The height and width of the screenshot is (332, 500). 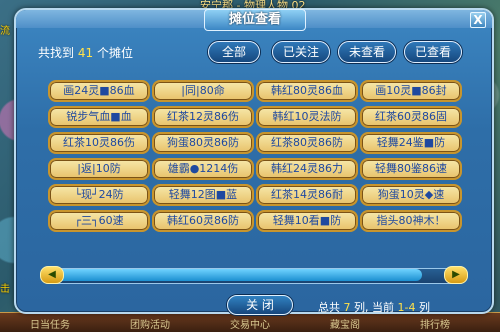 What do you see at coordinates (361, 307) in the screenshot?
I see `pager-total-unit: 列,` at bounding box center [361, 307].